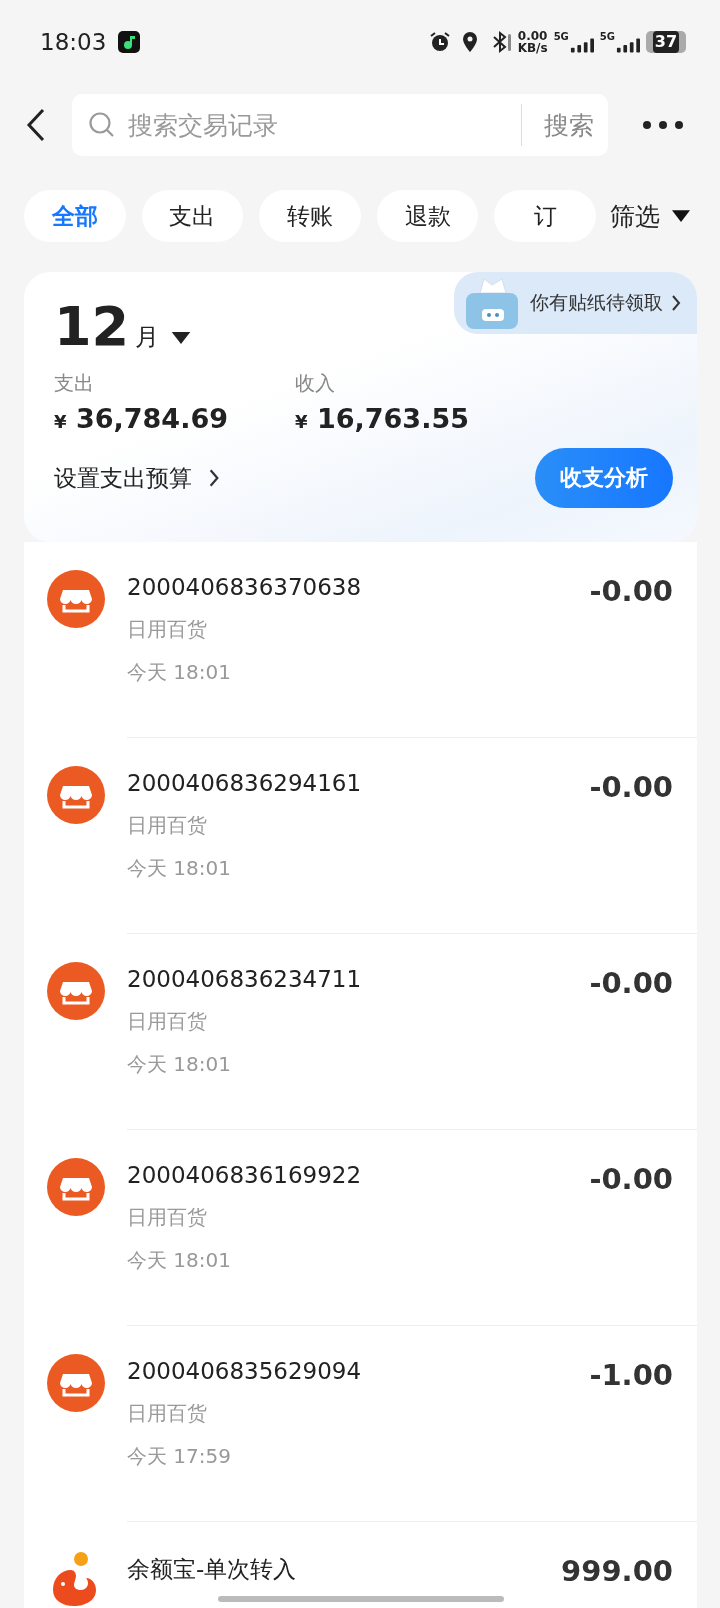 The height and width of the screenshot is (1608, 720). What do you see at coordinates (575, 303) in the screenshot?
I see `sticker-banner: 你有贴纸待领取` at bounding box center [575, 303].